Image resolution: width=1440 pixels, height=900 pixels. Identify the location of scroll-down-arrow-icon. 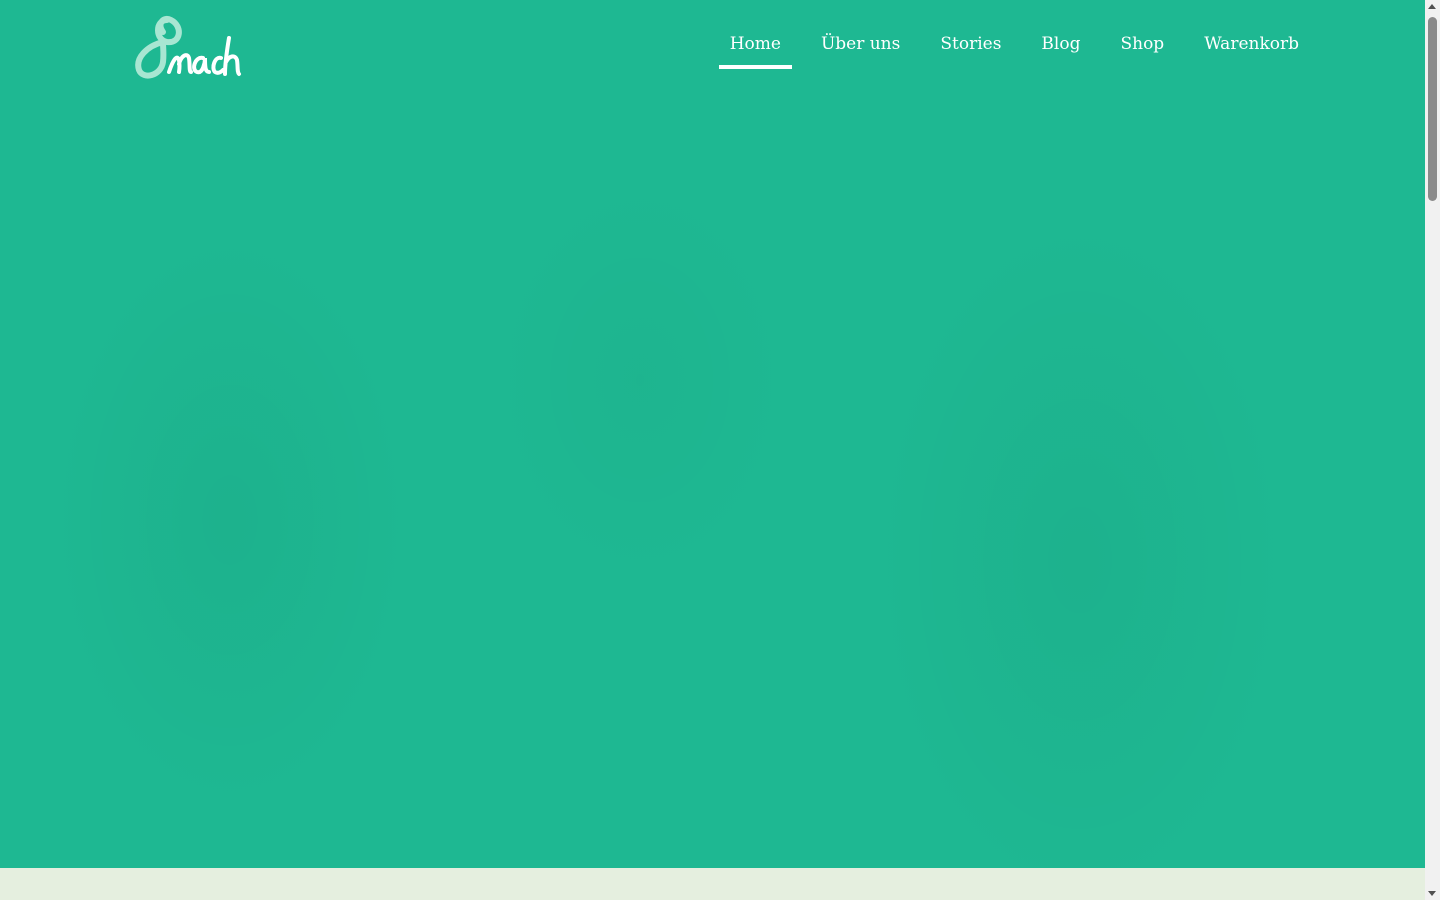
(1432, 893).